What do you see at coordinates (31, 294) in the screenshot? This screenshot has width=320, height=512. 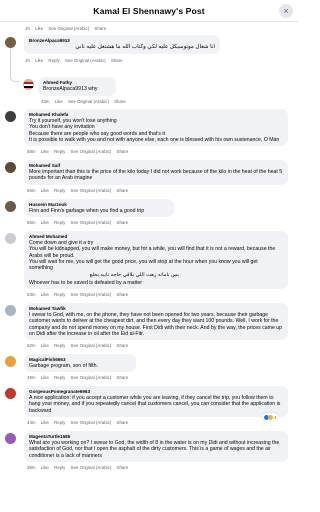 I see `comment-time: 53m` at bounding box center [31, 294].